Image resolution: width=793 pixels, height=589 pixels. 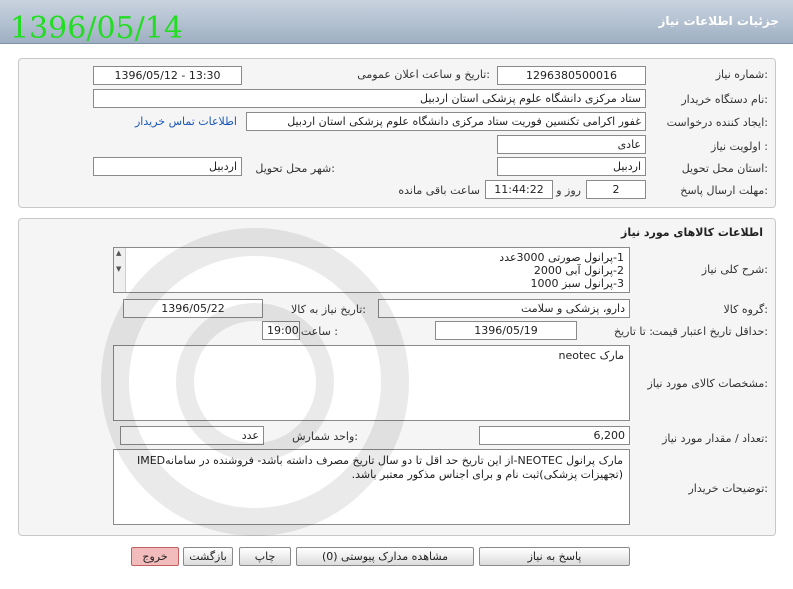 What do you see at coordinates (186, 121) in the screenshot?
I see `buyer-contact-link: اطلاعات تماس خریدار` at bounding box center [186, 121].